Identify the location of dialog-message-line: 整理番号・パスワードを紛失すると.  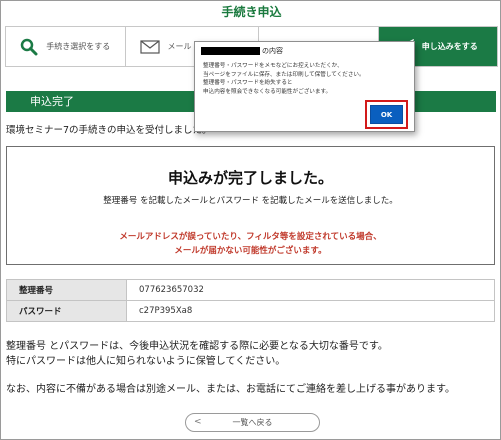
(248, 83).